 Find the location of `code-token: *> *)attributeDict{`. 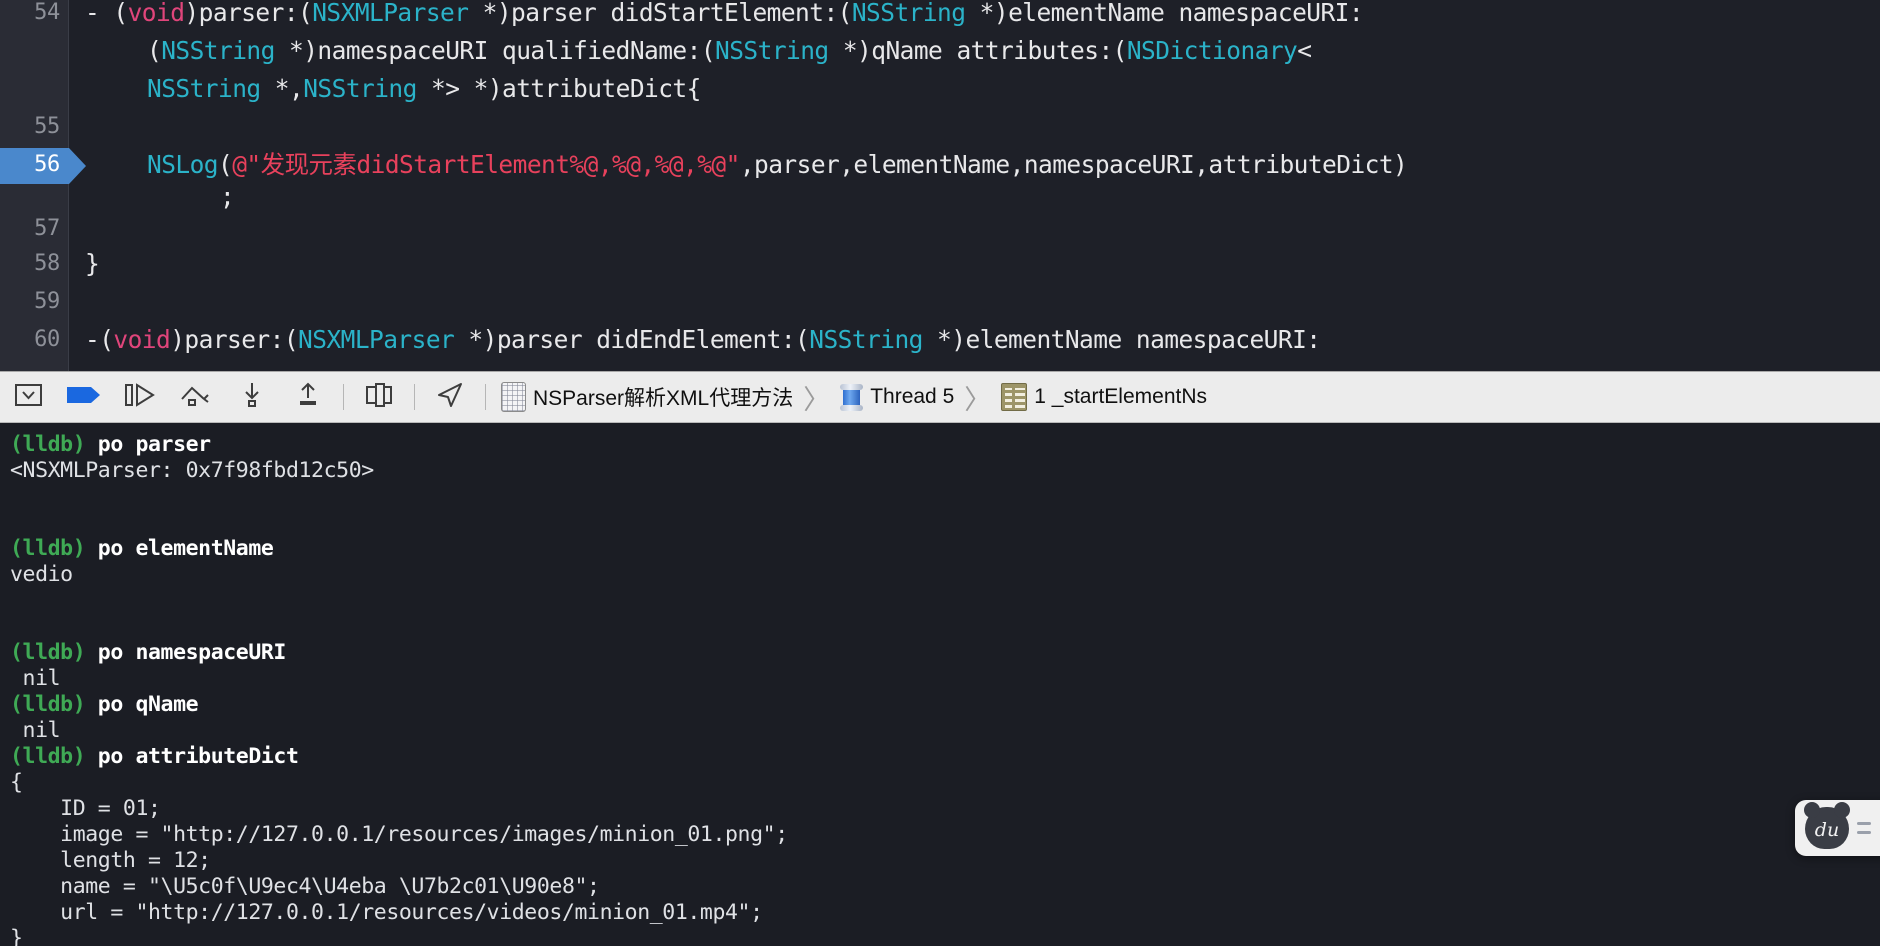

code-token: *> *)attributeDict{ is located at coordinates (558, 88).